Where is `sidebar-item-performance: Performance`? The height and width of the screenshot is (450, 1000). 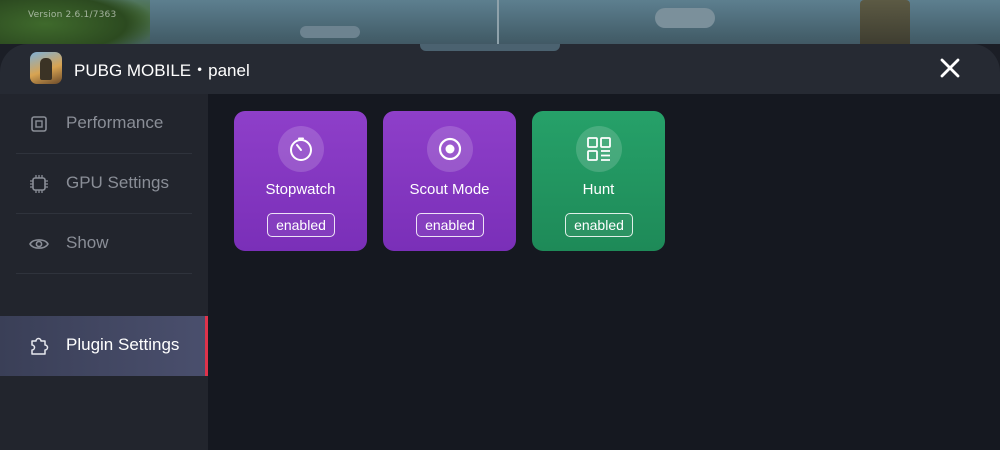 sidebar-item-performance: Performance is located at coordinates (104, 124).